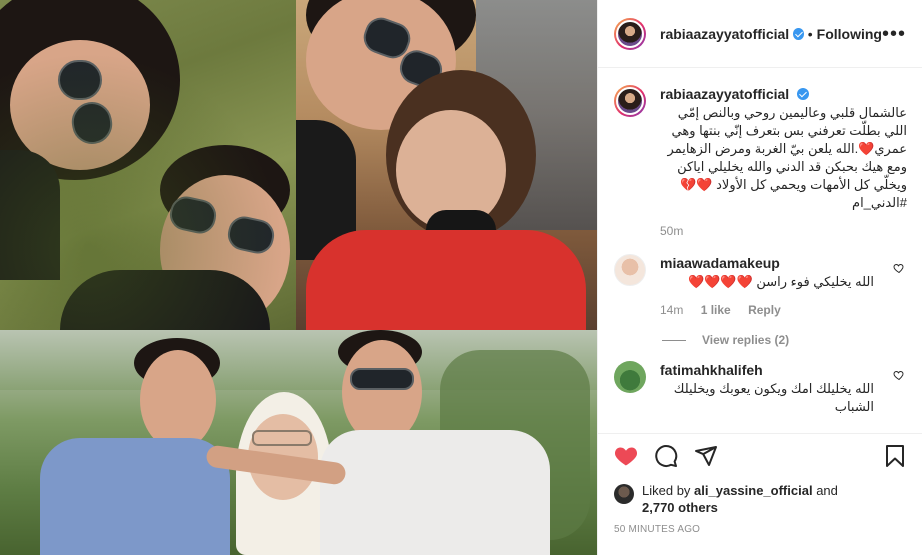 This screenshot has width=922, height=555. Describe the element at coordinates (671, 231) in the screenshot. I see `caption-time: 50m` at that location.